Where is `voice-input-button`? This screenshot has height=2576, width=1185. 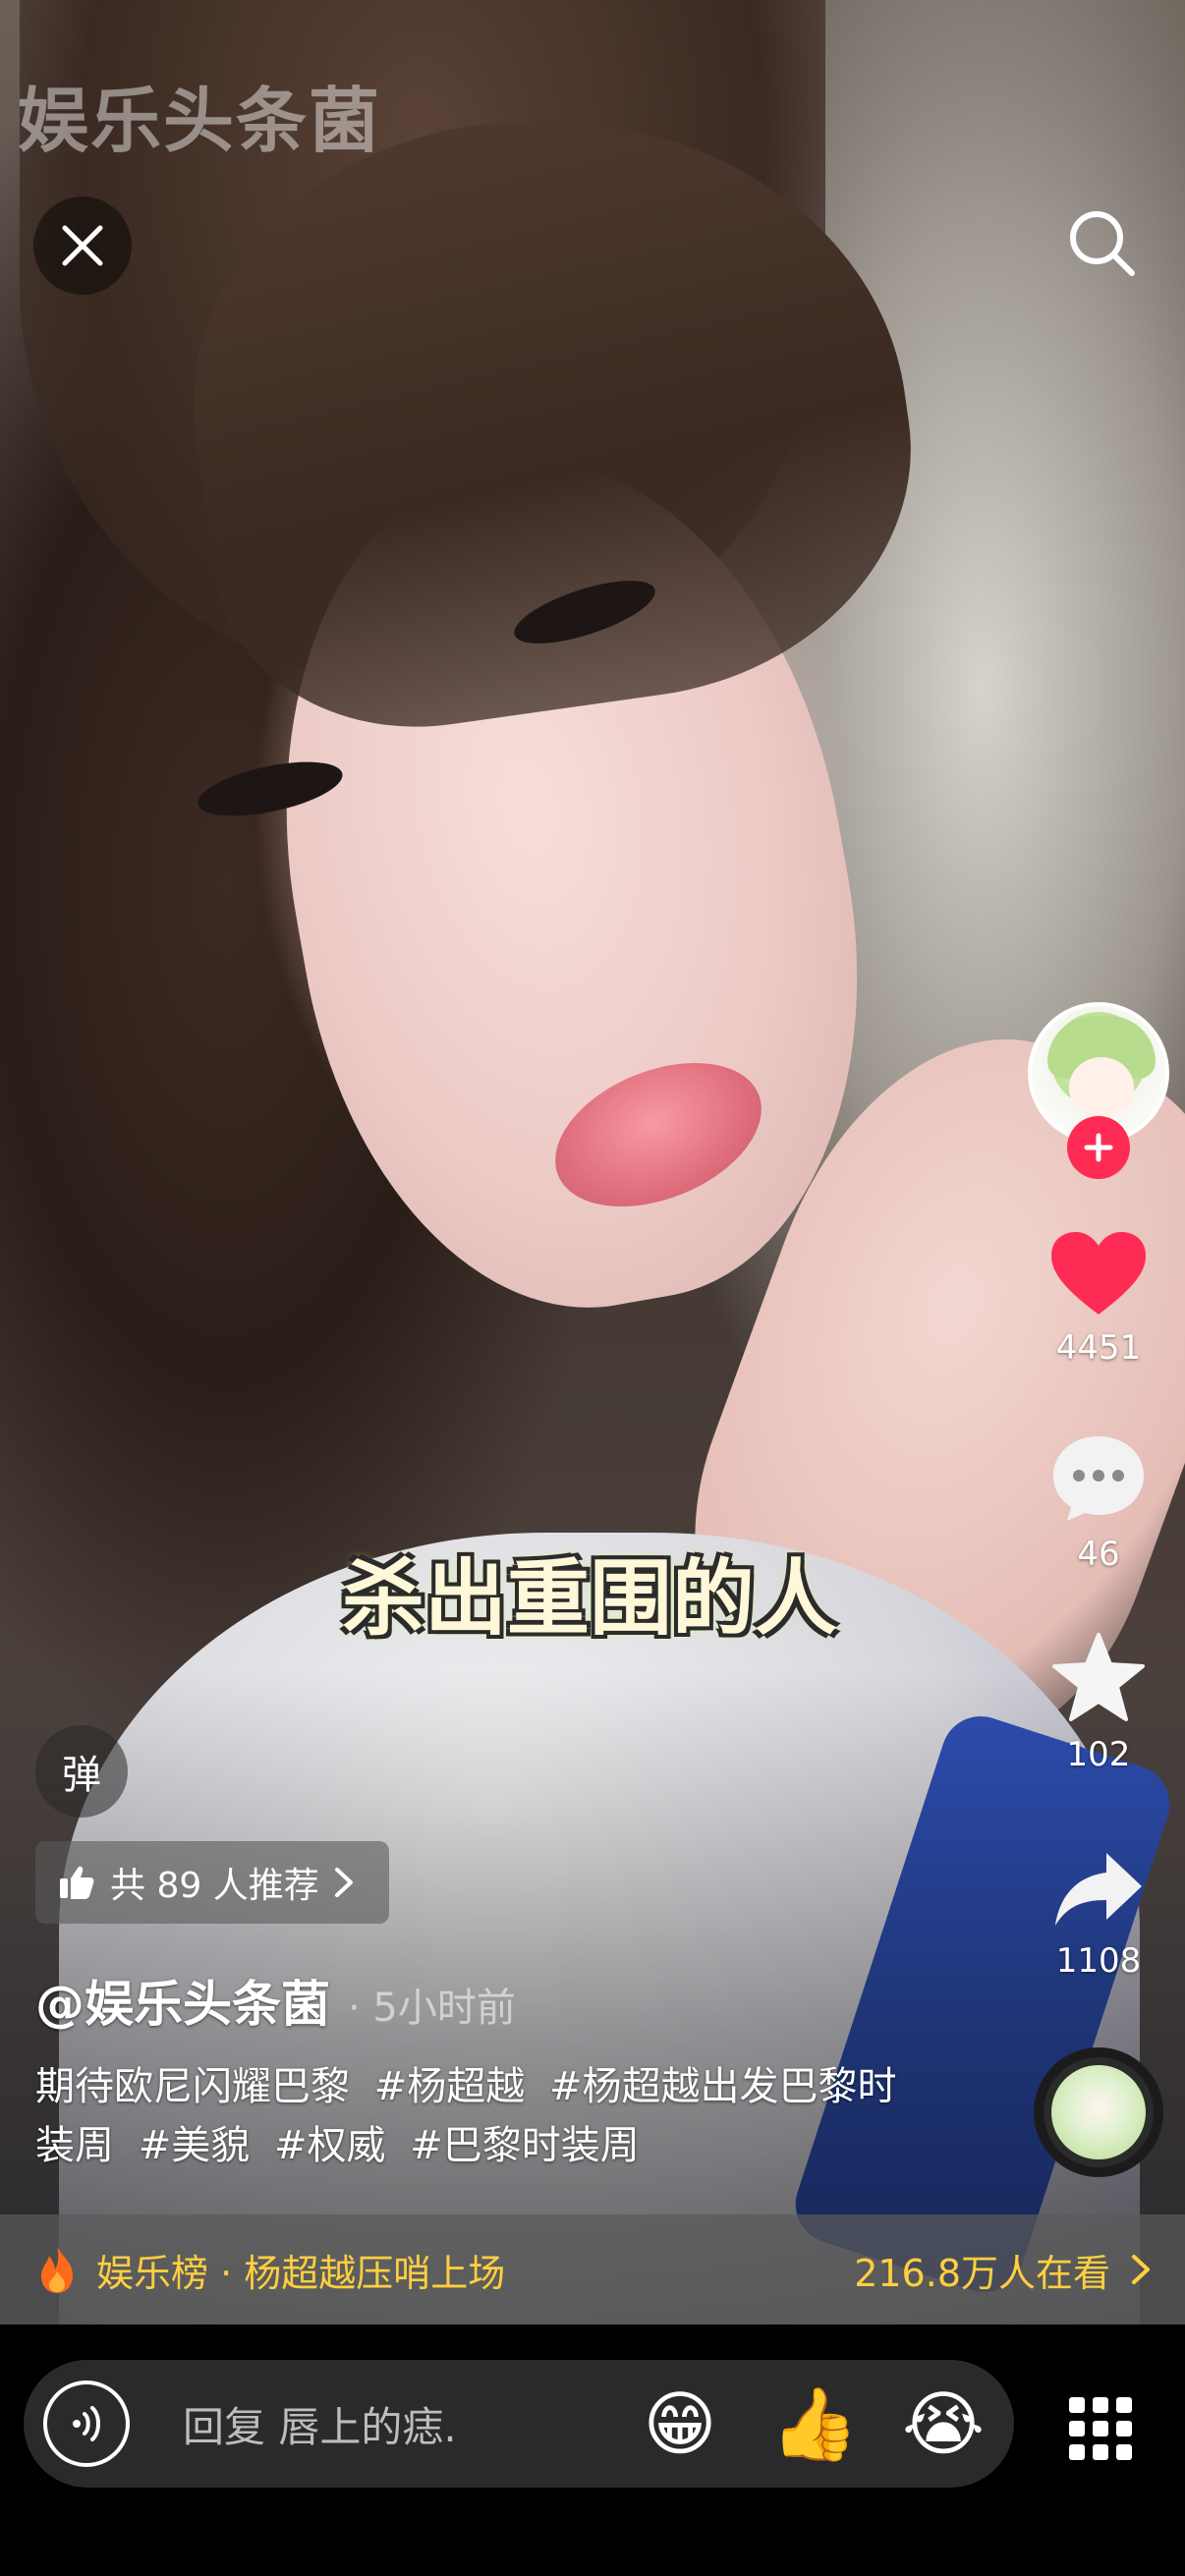
voice-input-button is located at coordinates (87, 2423).